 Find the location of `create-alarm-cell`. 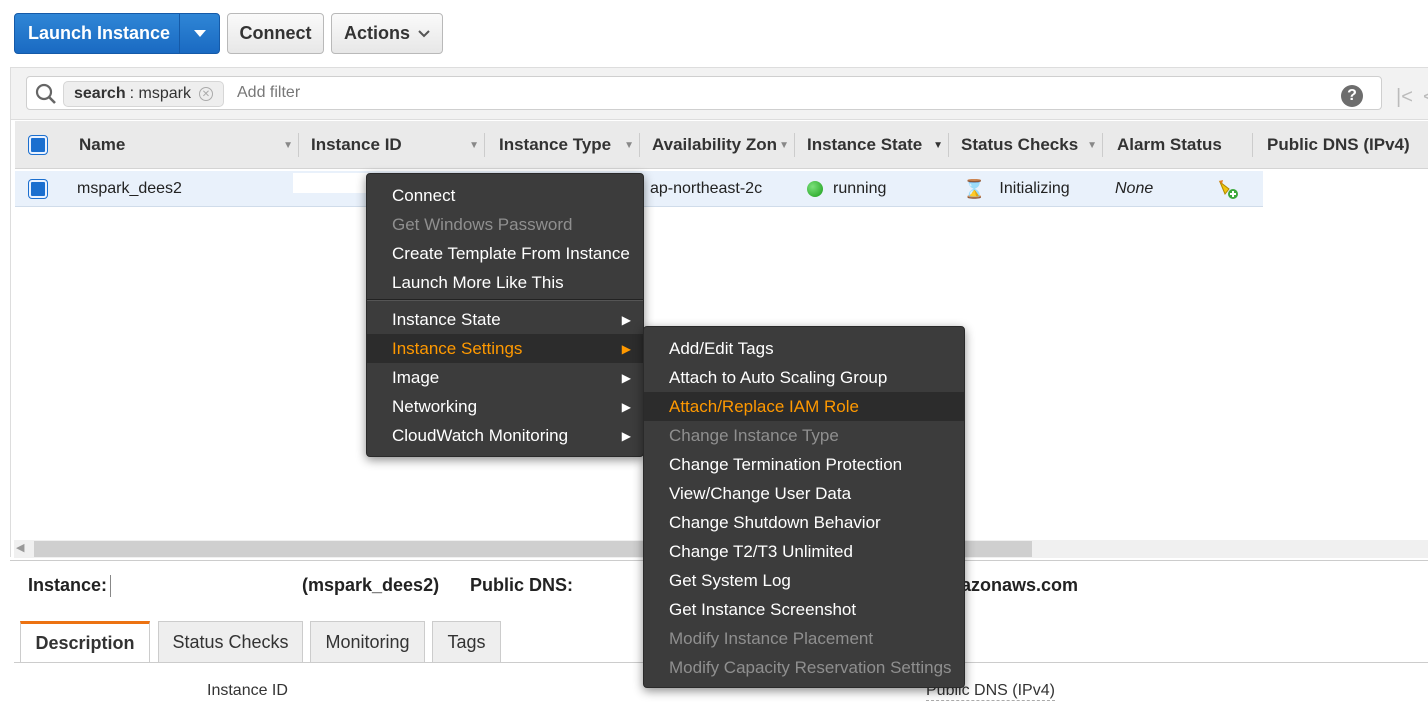

create-alarm-cell is located at coordinates (1237, 189).